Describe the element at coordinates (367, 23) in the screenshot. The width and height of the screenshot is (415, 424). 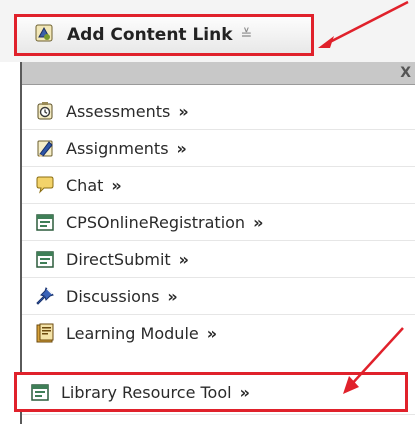
I see `annotation-arrow-top` at that location.